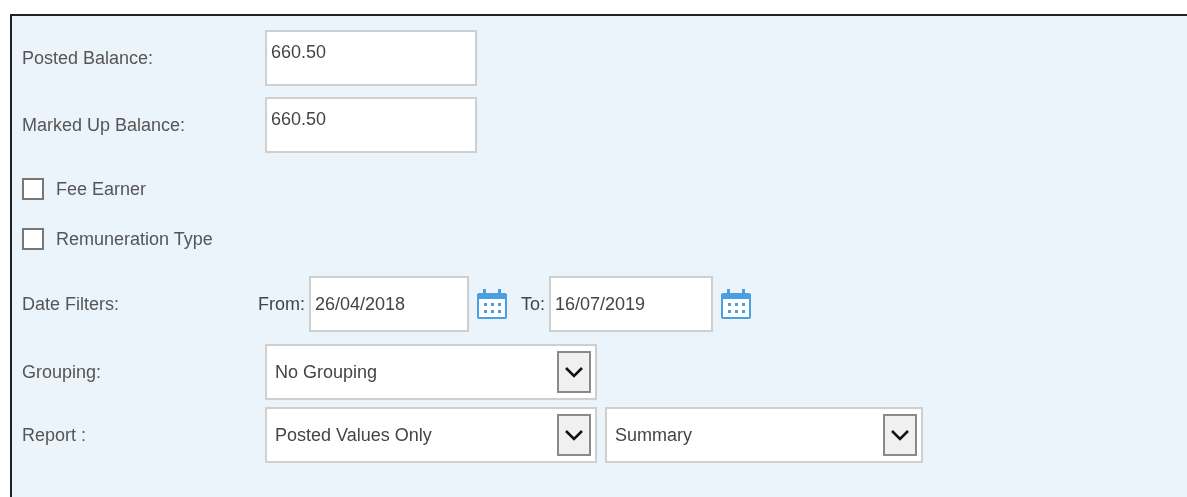  I want to click on checkbox-label: Fee Earner, so click(101, 189).